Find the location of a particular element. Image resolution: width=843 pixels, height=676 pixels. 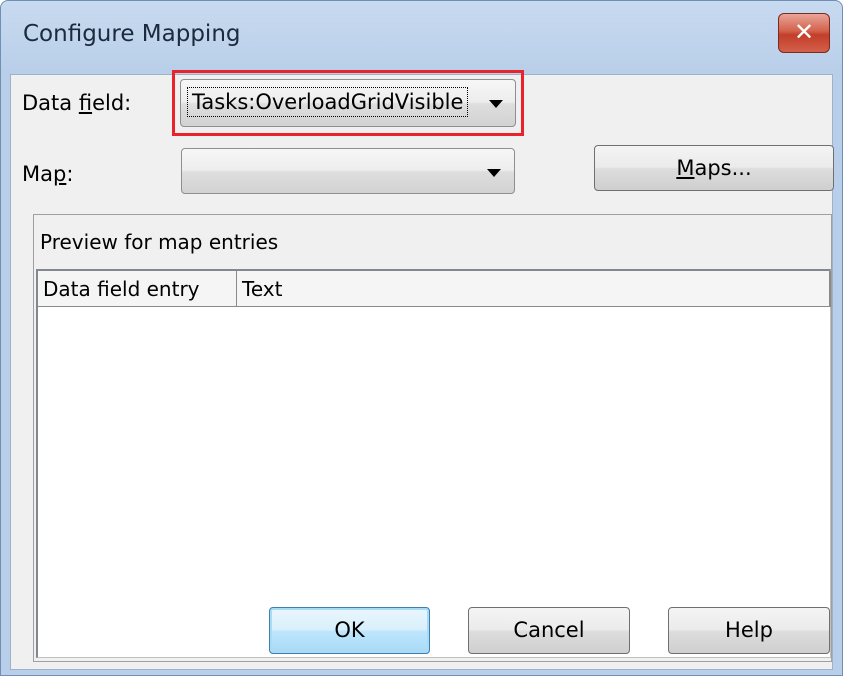

map-dropdown is located at coordinates (348, 171).